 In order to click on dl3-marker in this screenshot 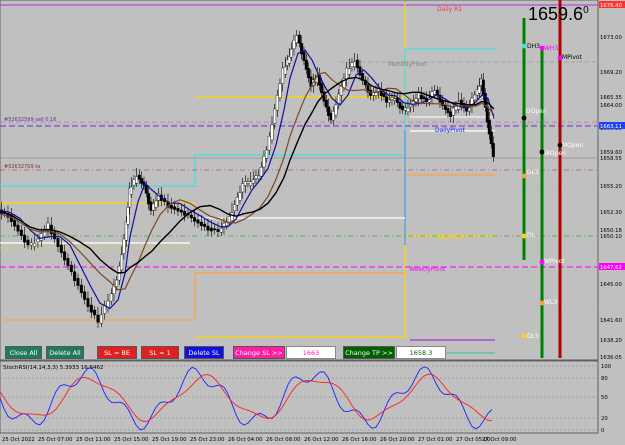, I will do `click(524, 176)`.